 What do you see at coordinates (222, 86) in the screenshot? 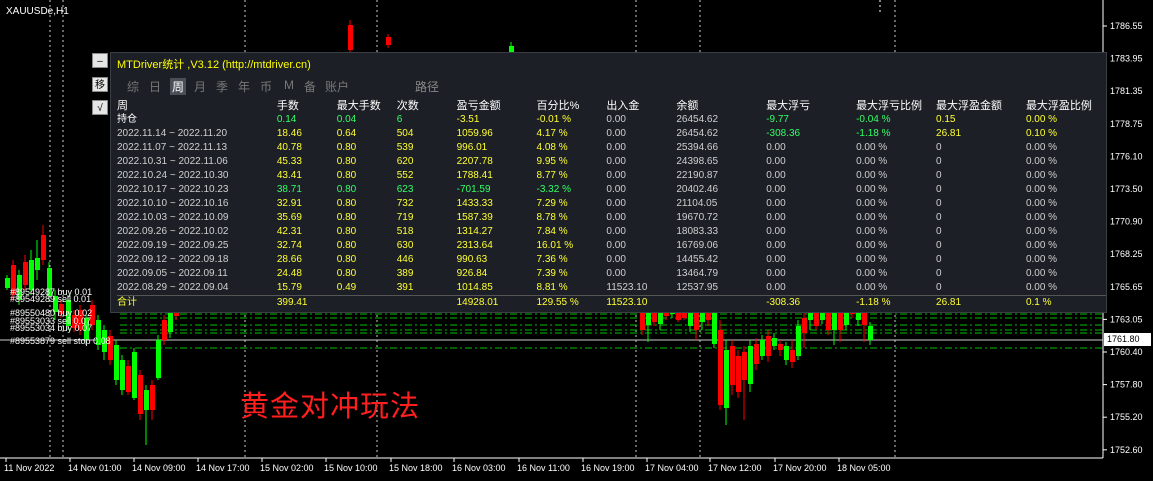
I see `tab-quarter: 季` at bounding box center [222, 86].